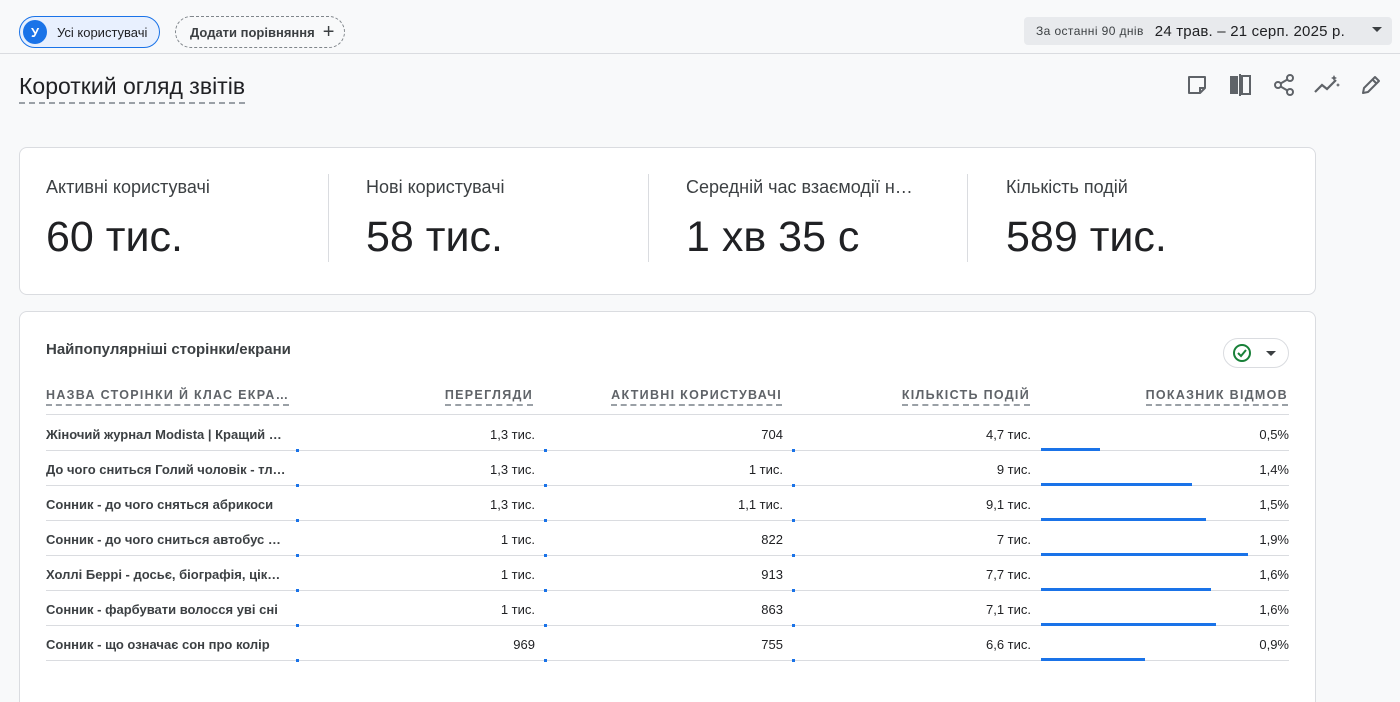  What do you see at coordinates (1008, 434) in the screenshot?
I see `event-count-cell: 4,7 тис.` at bounding box center [1008, 434].